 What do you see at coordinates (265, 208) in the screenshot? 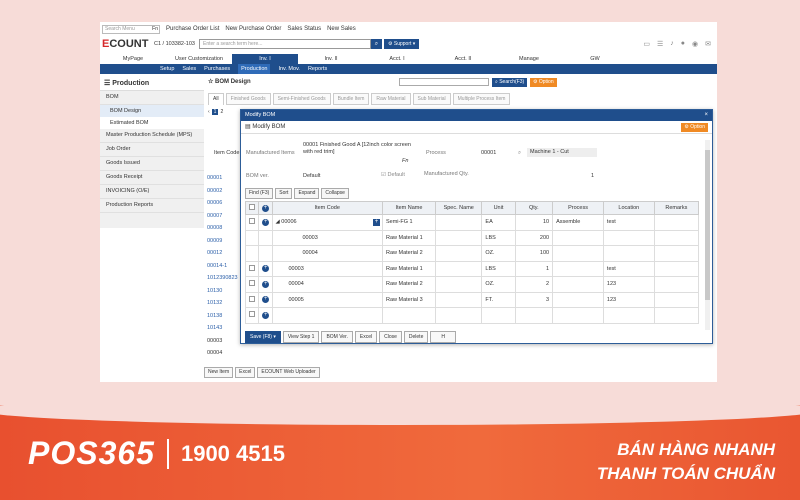
I see `add-row-icon: +` at bounding box center [265, 208].